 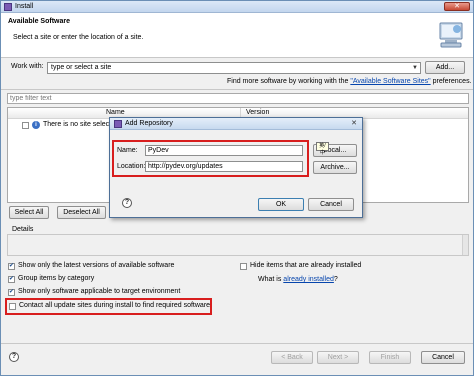 I want to click on app-icon, so click(x=8, y=7).